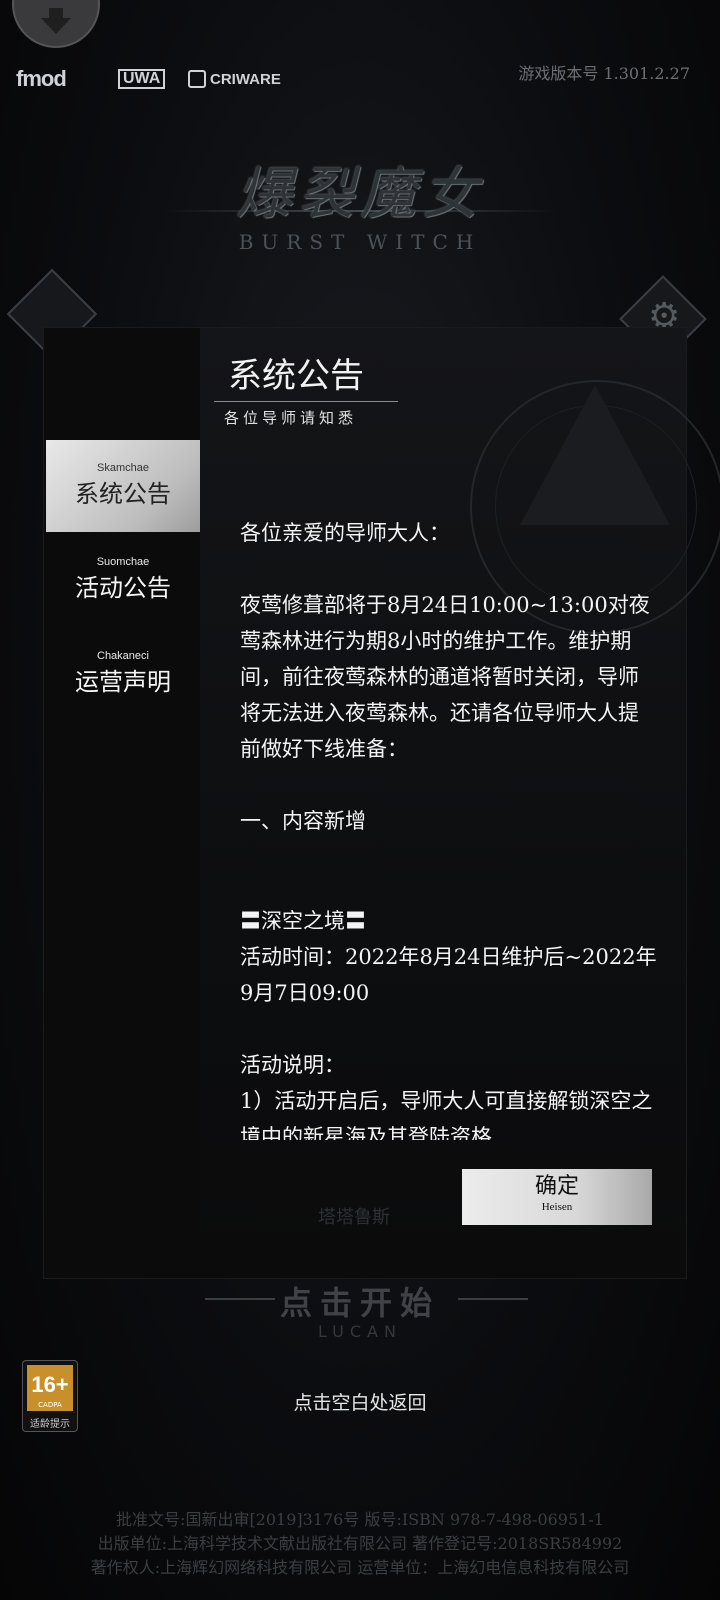  Describe the element at coordinates (245, 79) in the screenshot. I see `criware-label: CRIWARE` at that location.